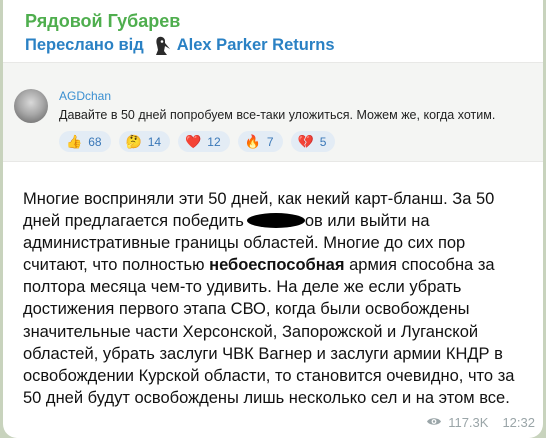 Image resolution: width=546 pixels, height=438 pixels. I want to click on reaction-count: 5, so click(323, 141).